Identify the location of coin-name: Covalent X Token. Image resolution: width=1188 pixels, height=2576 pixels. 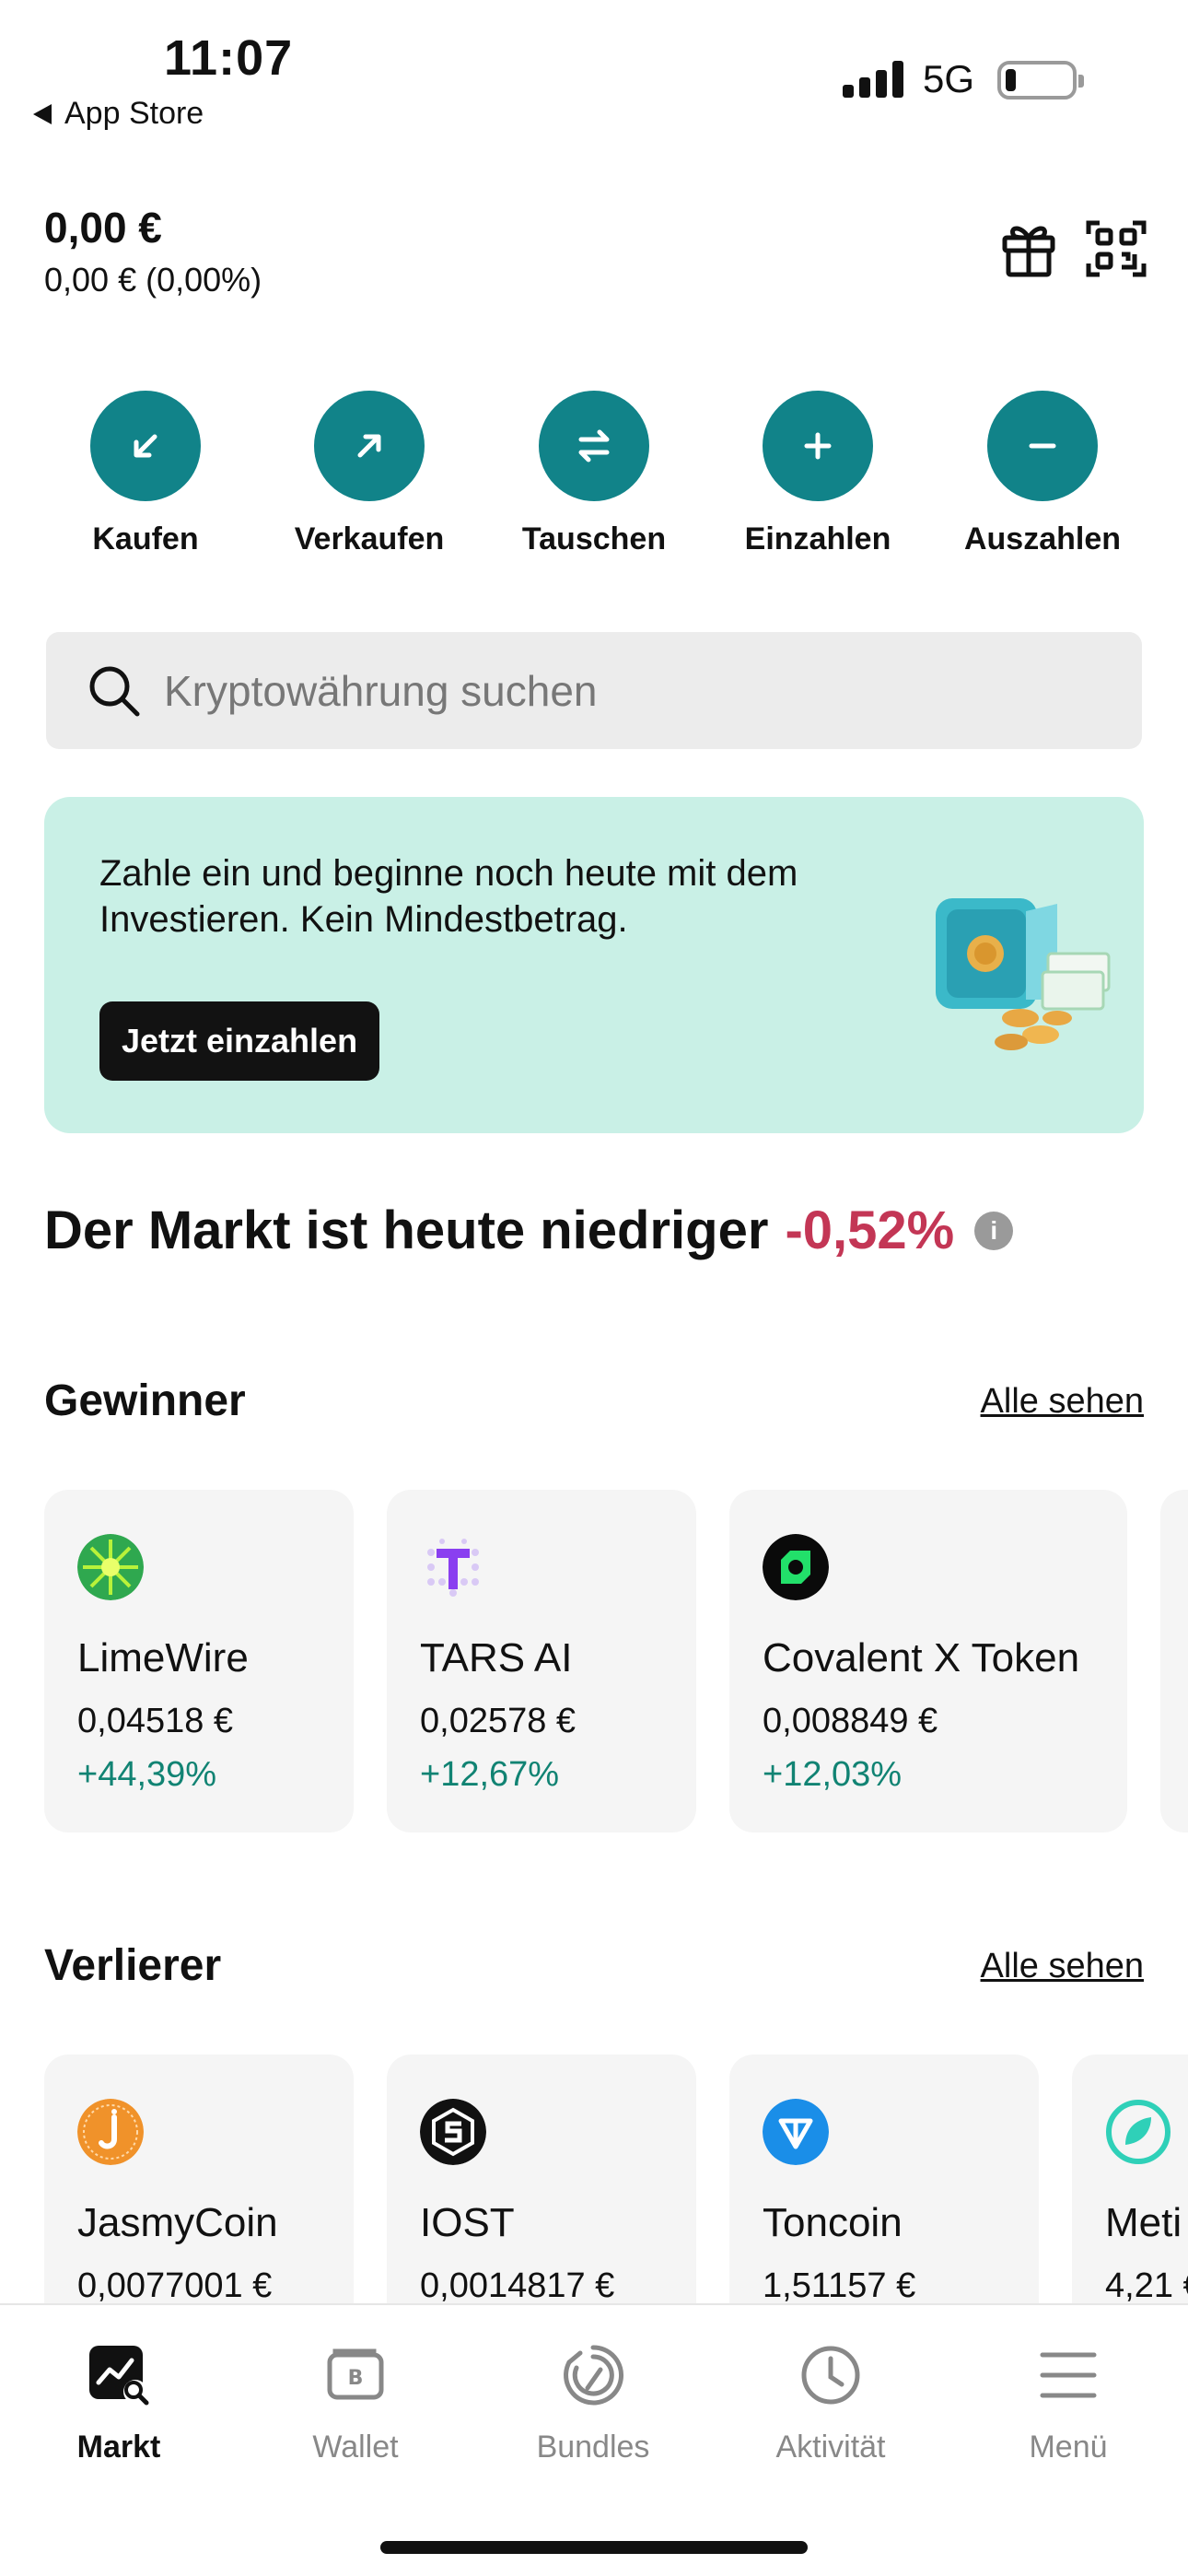
(921, 1657).